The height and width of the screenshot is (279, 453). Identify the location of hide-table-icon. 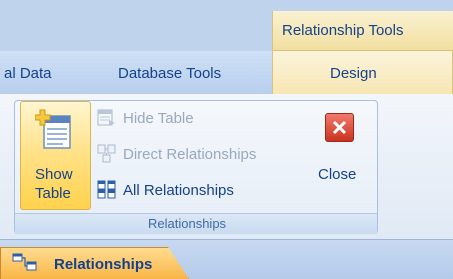
(106, 117).